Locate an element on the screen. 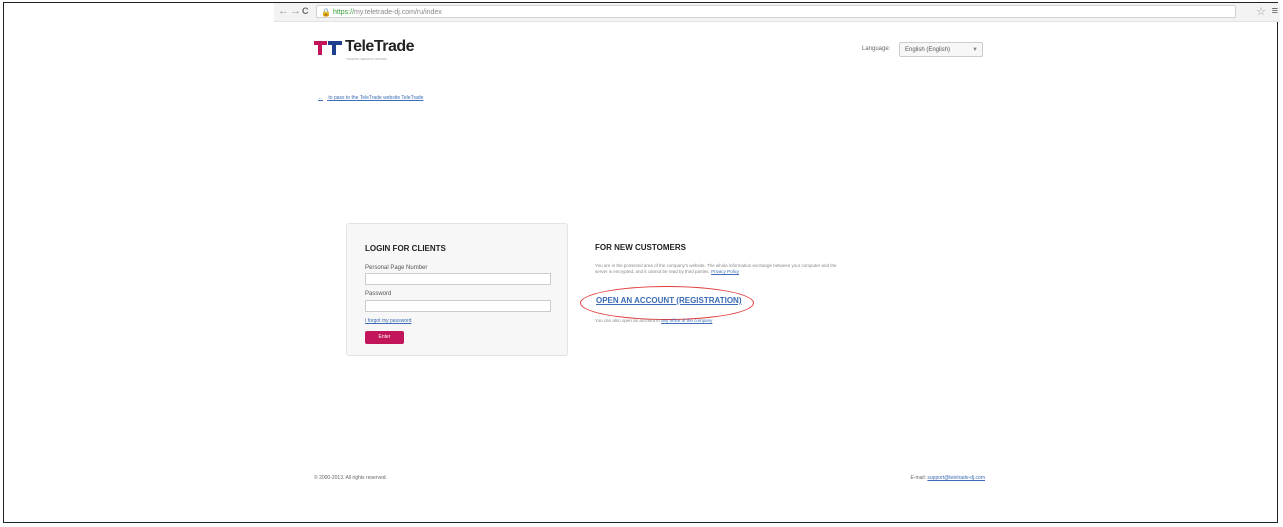 The width and height of the screenshot is (1283, 527). language-select: English (English) ▼ is located at coordinates (941, 49).